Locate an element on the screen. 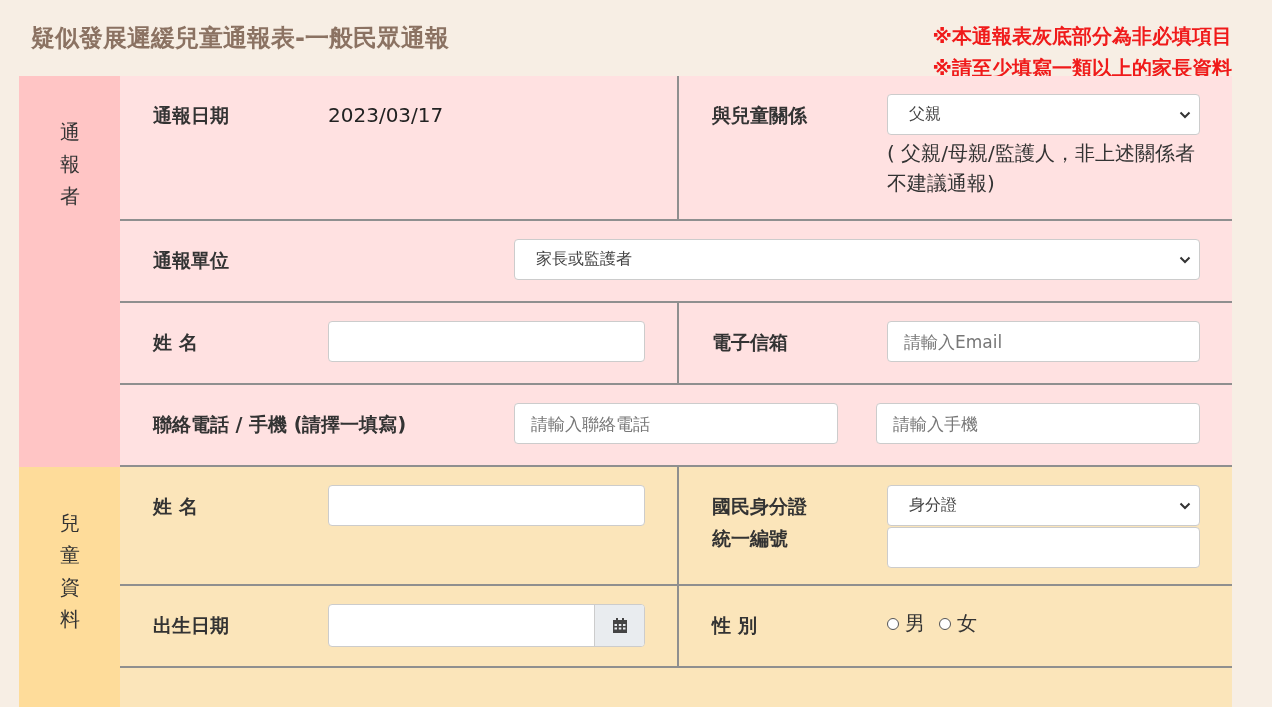  calendar-icon is located at coordinates (619, 625).